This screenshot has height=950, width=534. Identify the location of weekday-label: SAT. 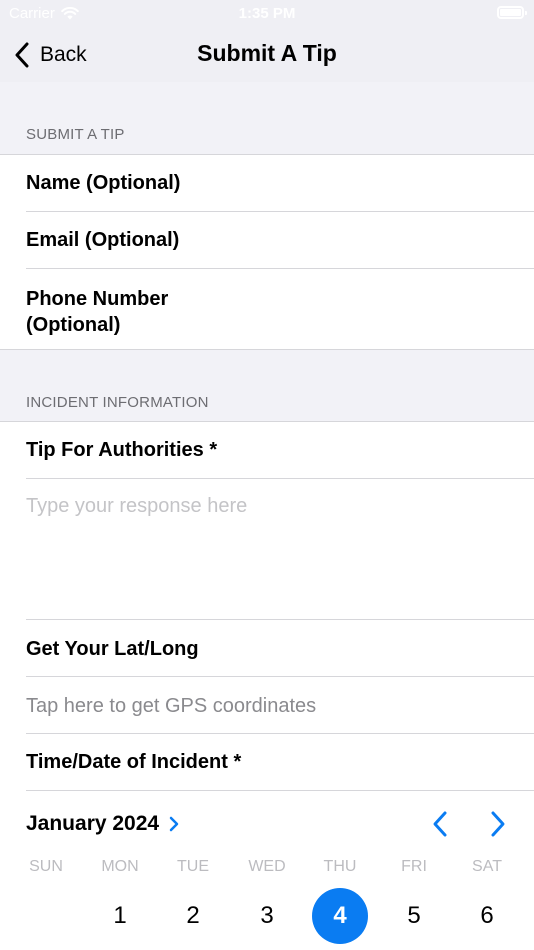
(487, 866).